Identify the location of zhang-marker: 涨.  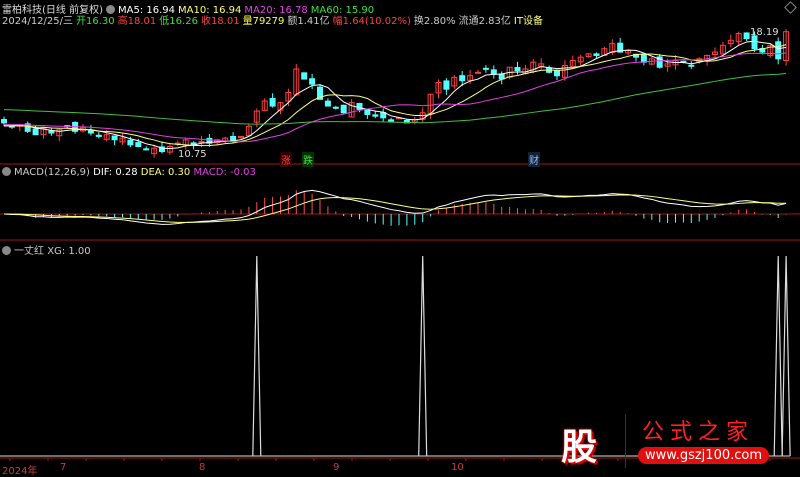
(286, 159).